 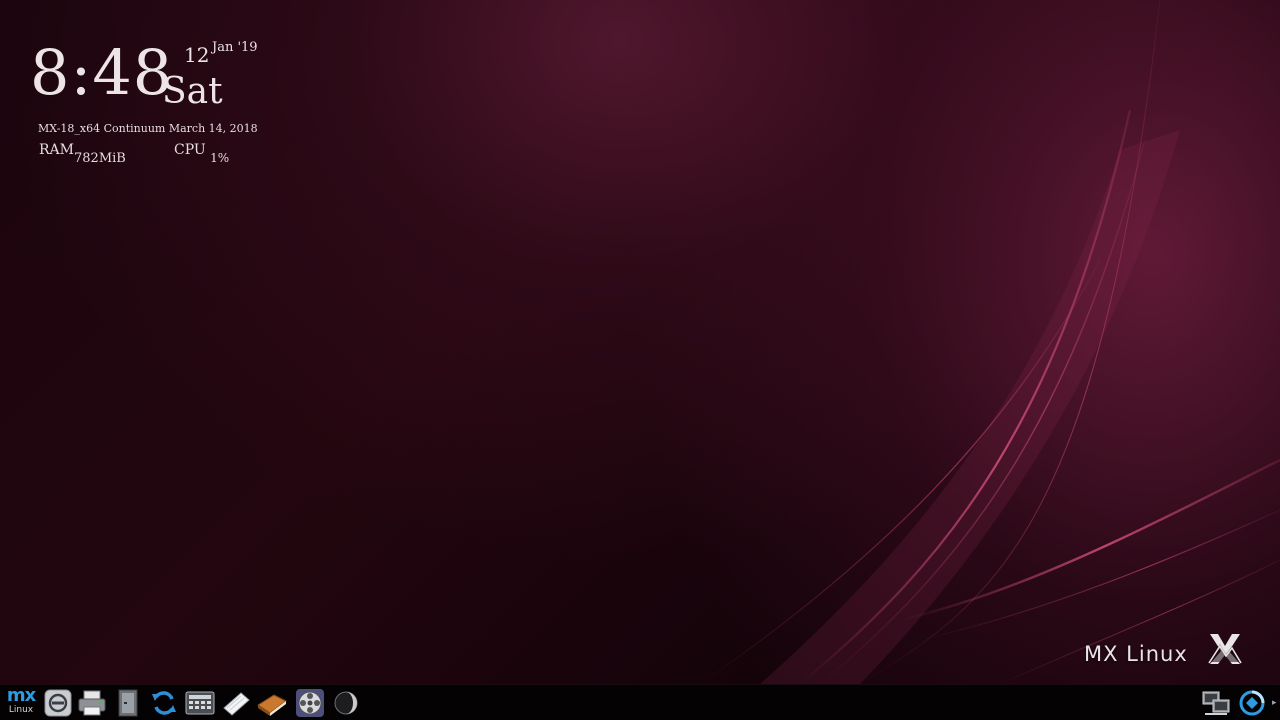 I want to click on tray-expand-chevron-icon: ▸, so click(x=1275, y=703).